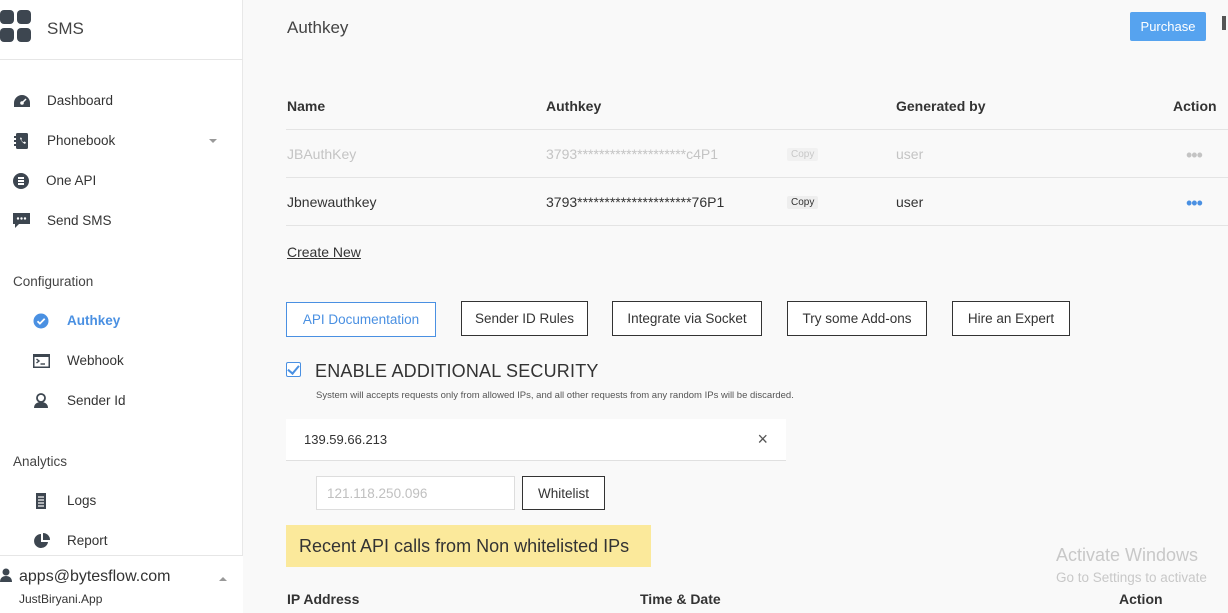 The width and height of the screenshot is (1228, 613). Describe the element at coordinates (95, 360) in the screenshot. I see `sidebar-item-label: Webhook` at that location.